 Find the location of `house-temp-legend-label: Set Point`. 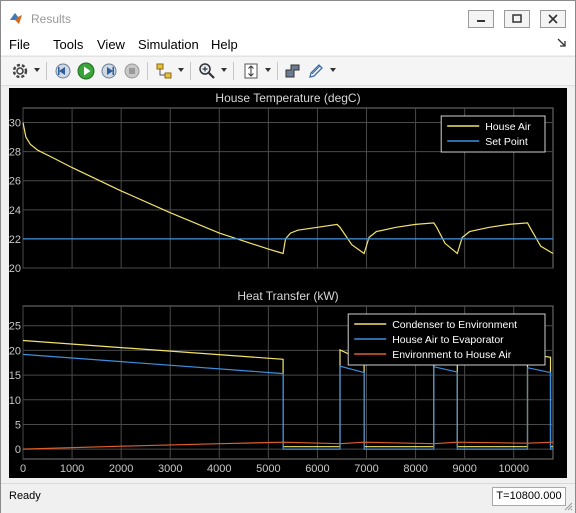

house-temp-legend-label: Set Point is located at coordinates (506, 142).